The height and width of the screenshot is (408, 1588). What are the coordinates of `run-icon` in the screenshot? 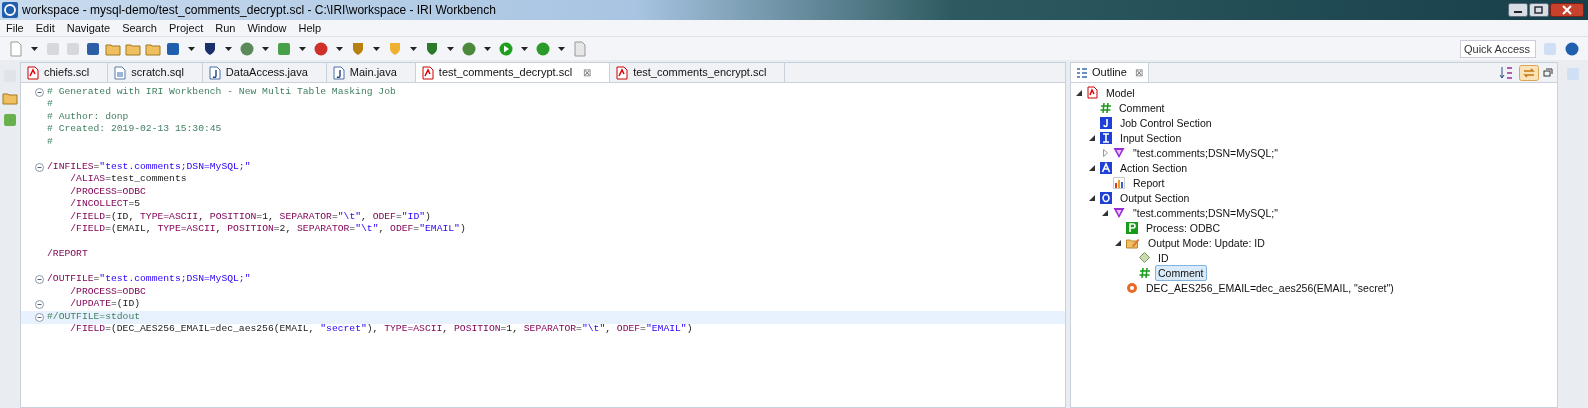 It's located at (506, 48).